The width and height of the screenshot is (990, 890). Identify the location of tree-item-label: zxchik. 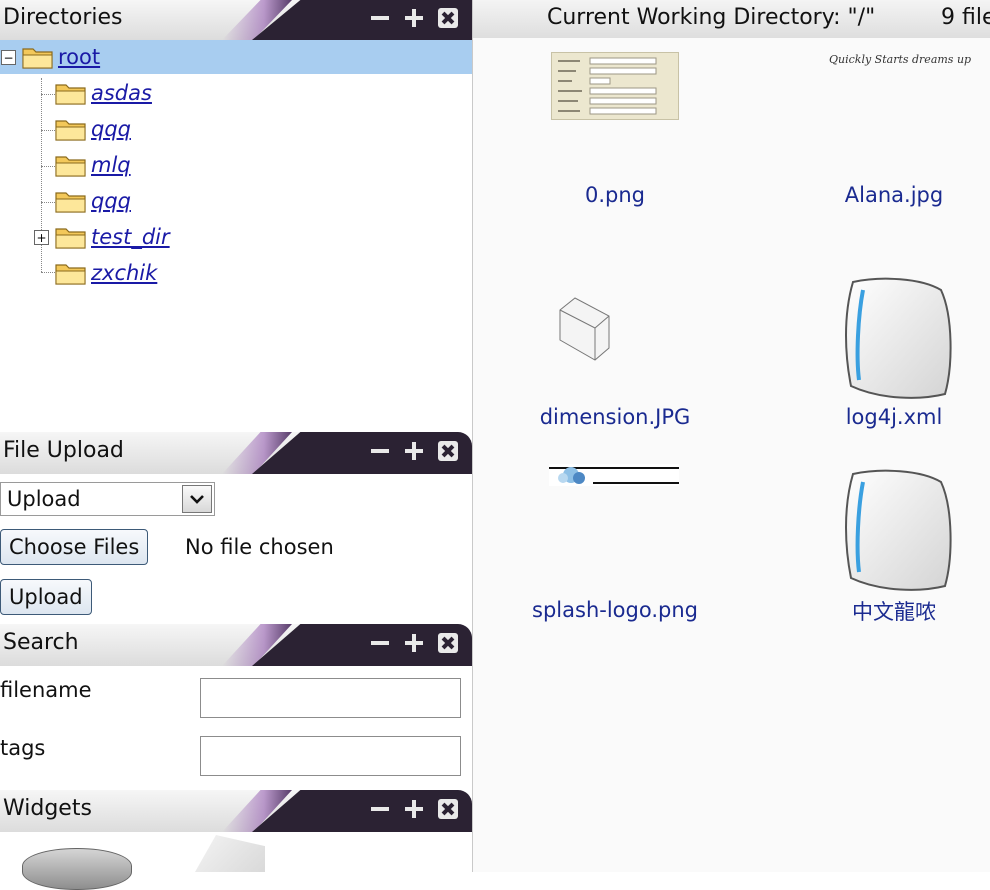
(124, 273).